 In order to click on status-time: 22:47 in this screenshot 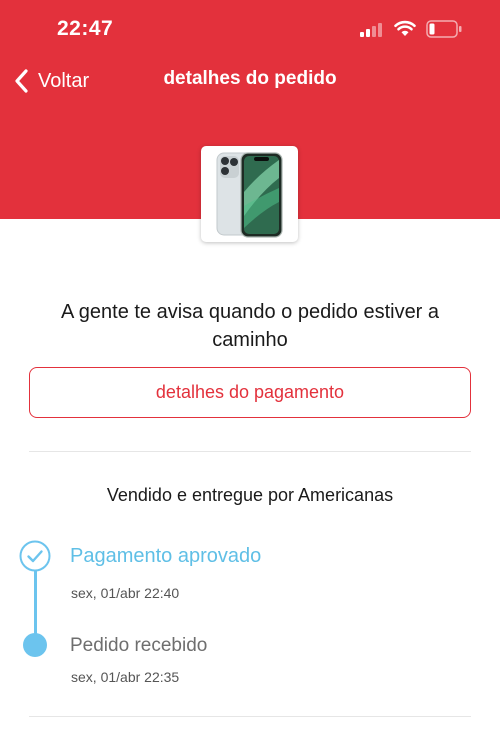, I will do `click(85, 28)`.